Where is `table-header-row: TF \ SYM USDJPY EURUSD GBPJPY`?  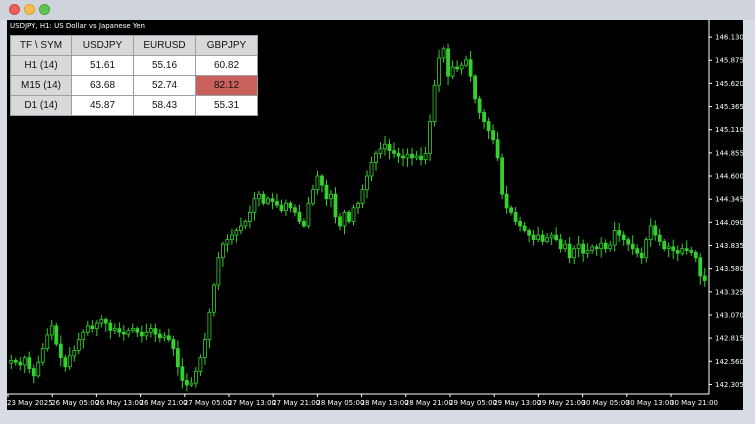 table-header-row: TF \ SYM USDJPY EURUSD GBPJPY is located at coordinates (134, 45).